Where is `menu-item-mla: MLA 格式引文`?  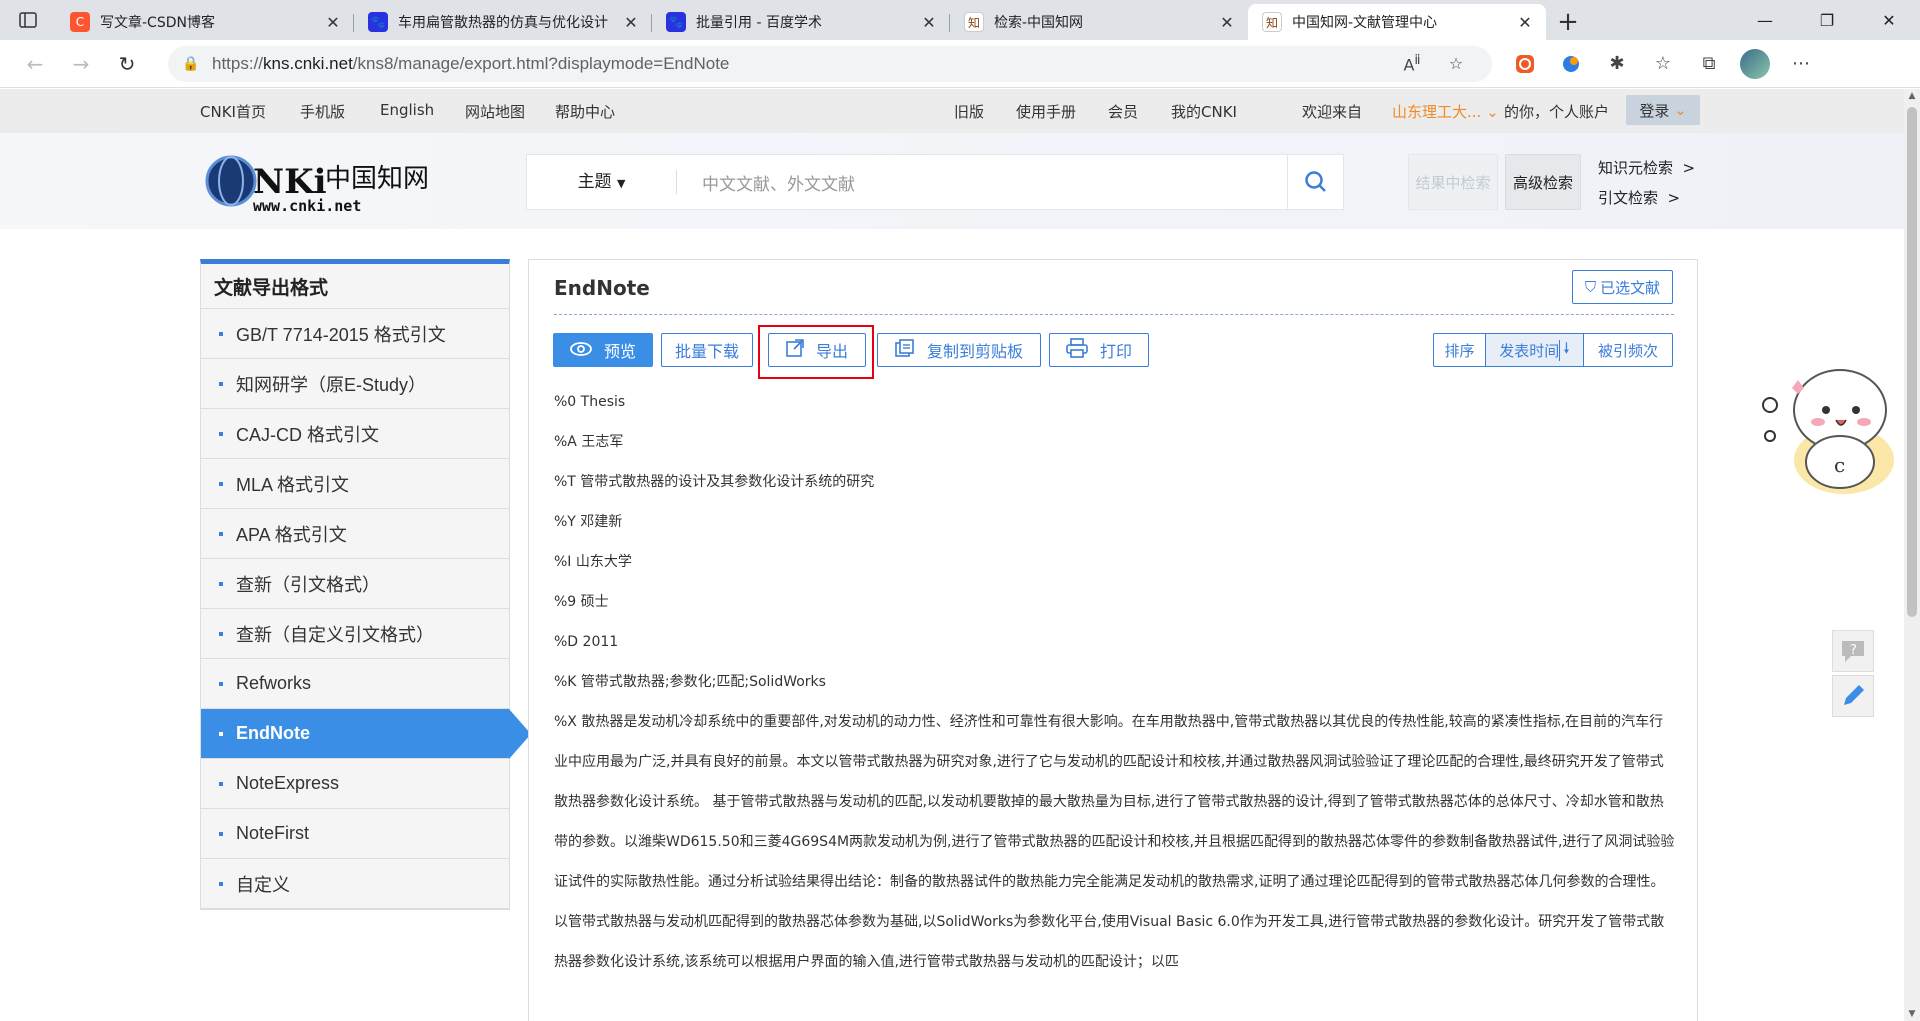
menu-item-mla: MLA 格式引文 is located at coordinates (355, 484).